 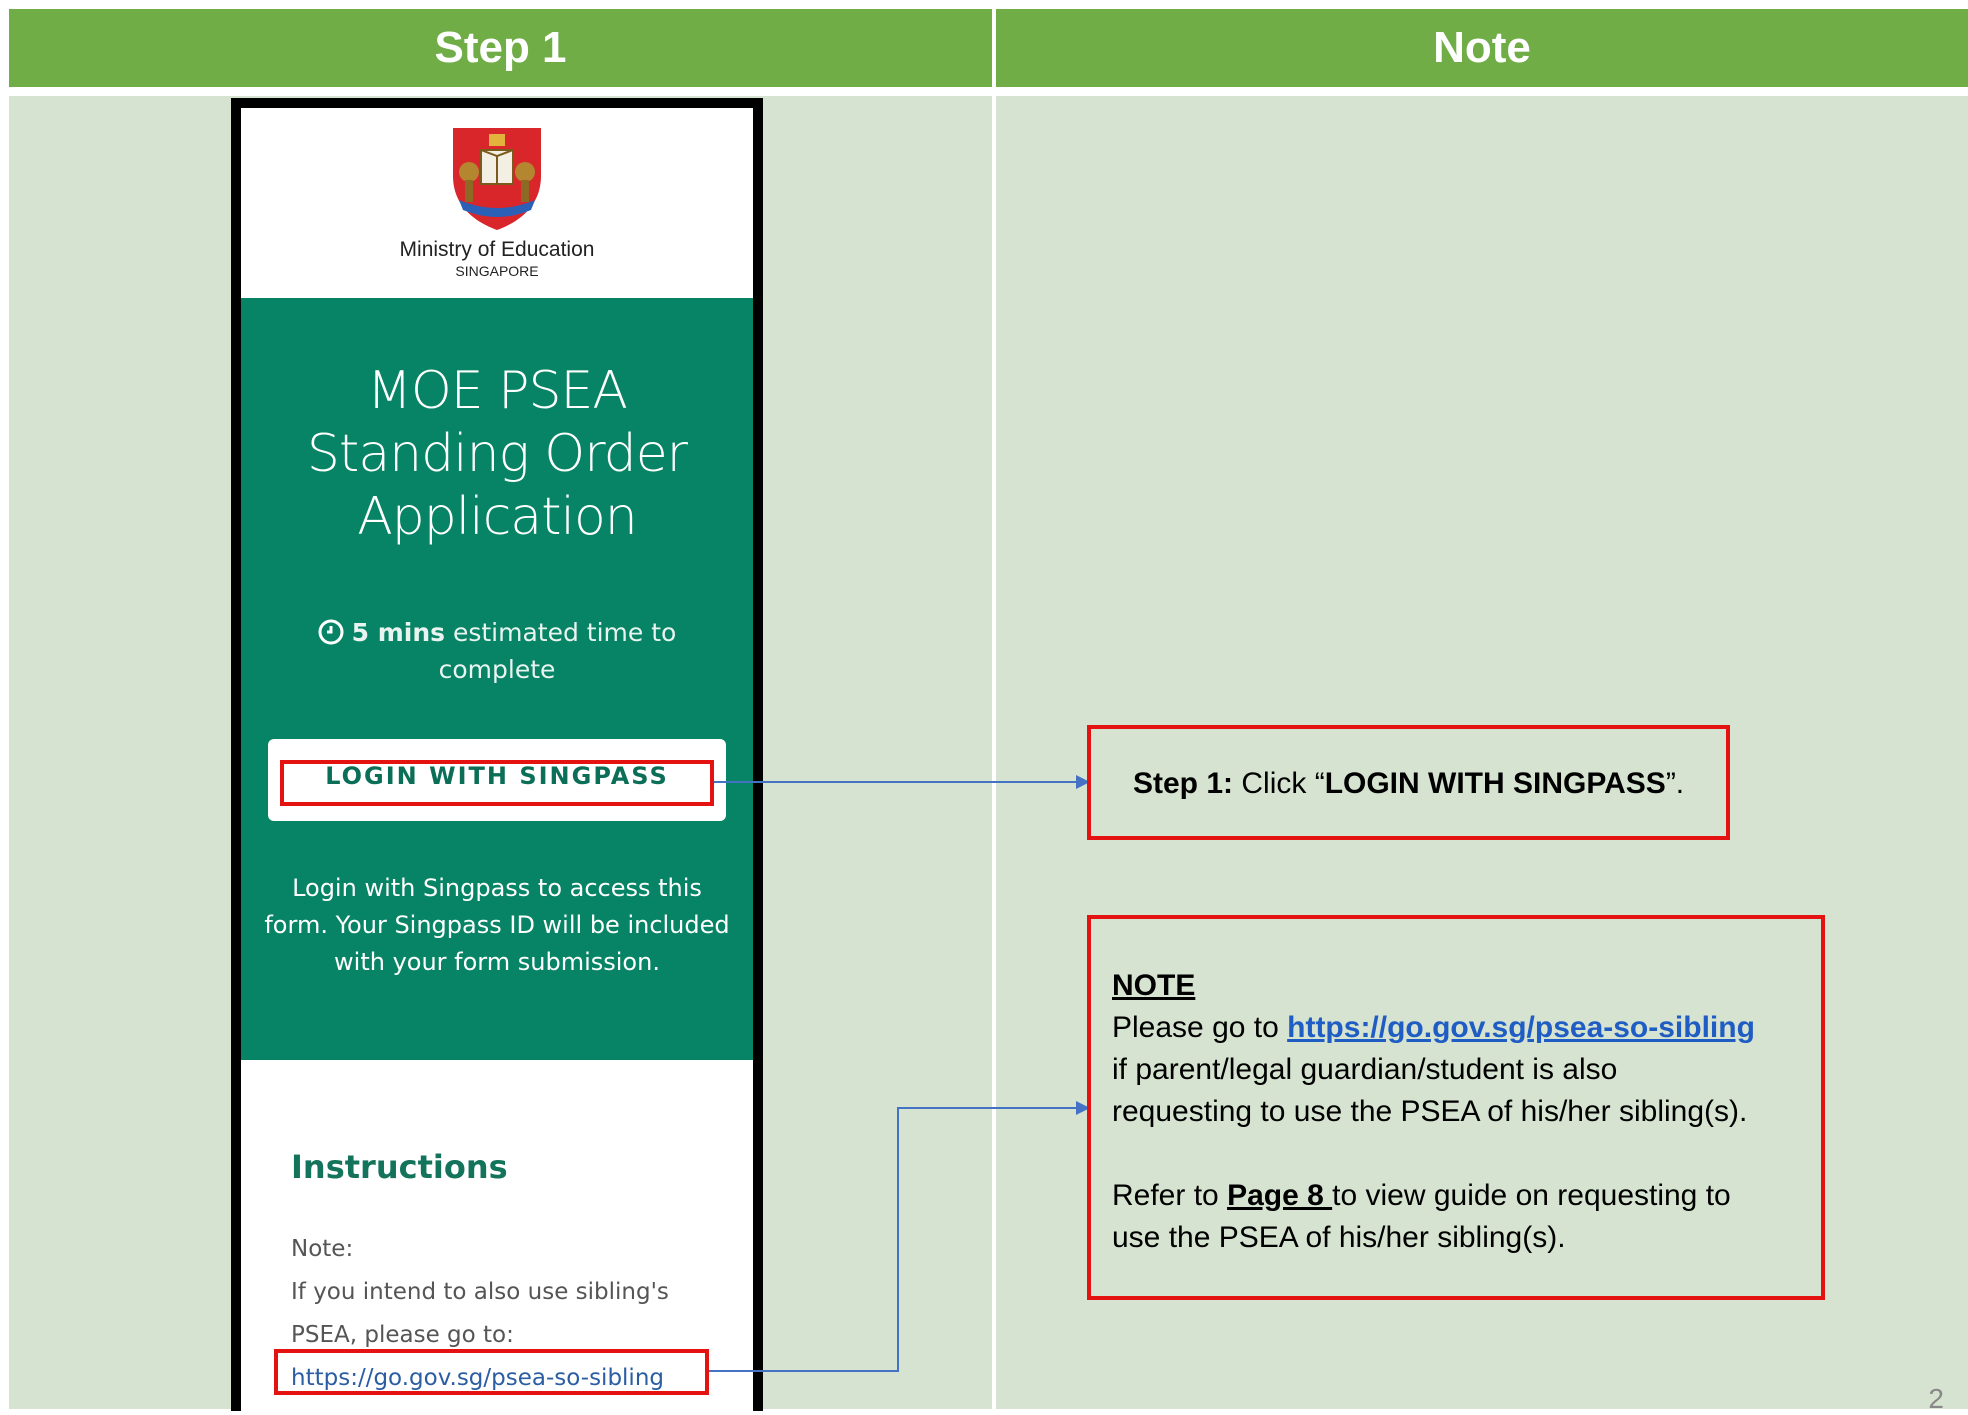 I want to click on step1-button-name: LOGIN WITH SINGPASS, so click(x=1495, y=783).